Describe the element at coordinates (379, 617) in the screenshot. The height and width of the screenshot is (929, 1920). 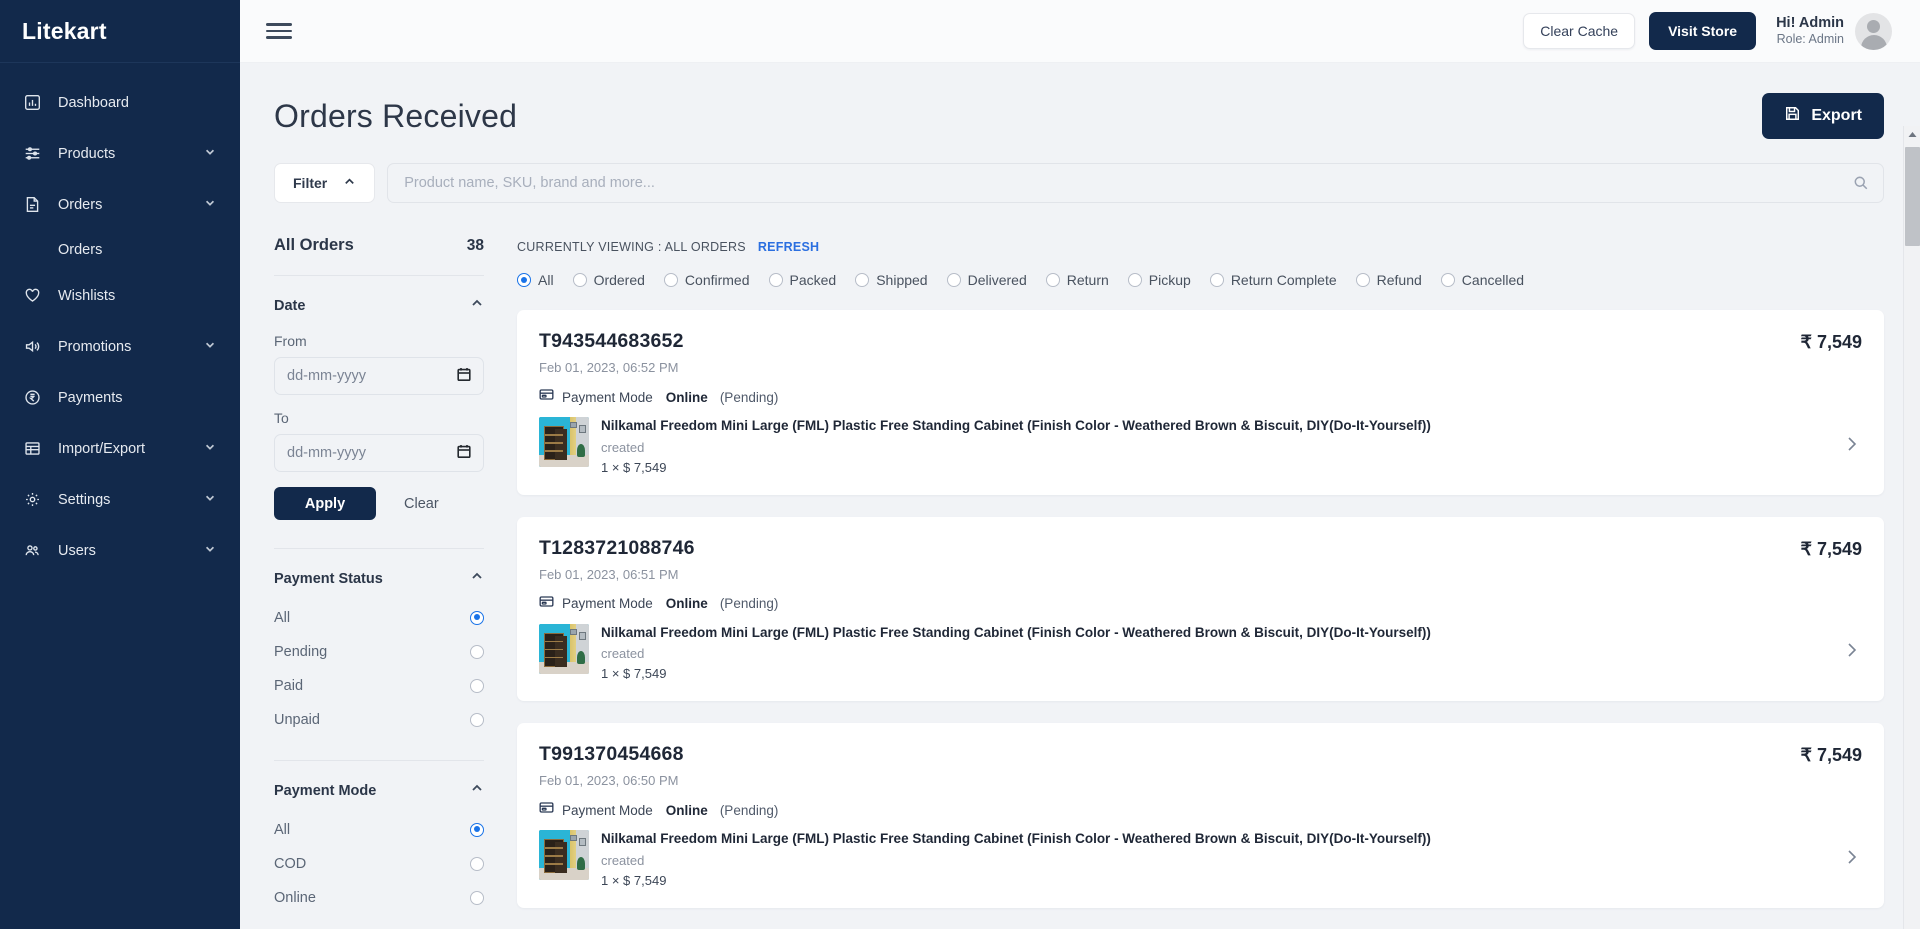
I see `payment-status-option-all: All` at that location.